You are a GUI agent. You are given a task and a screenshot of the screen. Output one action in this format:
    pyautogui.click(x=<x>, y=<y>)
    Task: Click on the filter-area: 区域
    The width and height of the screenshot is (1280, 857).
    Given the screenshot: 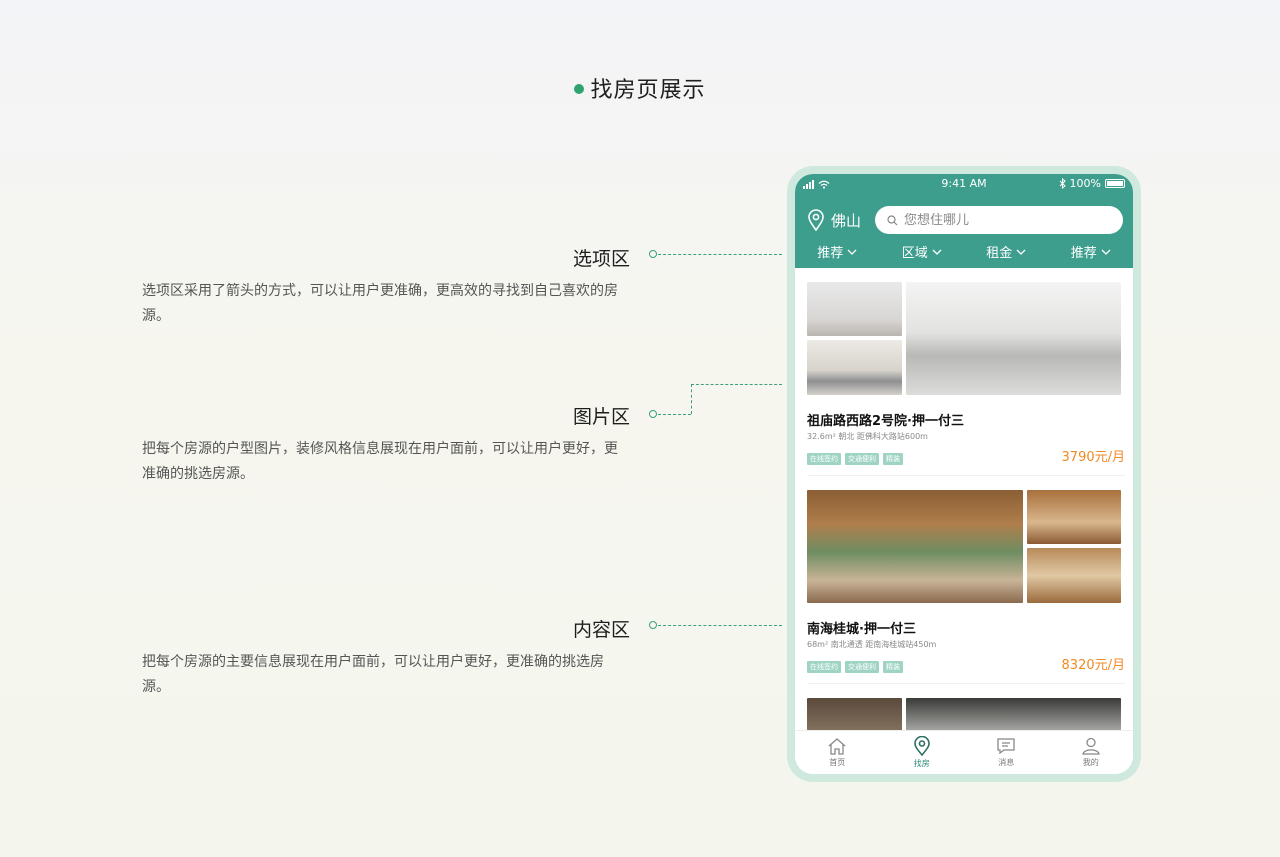 What is the action you would take?
    pyautogui.click(x=922, y=251)
    